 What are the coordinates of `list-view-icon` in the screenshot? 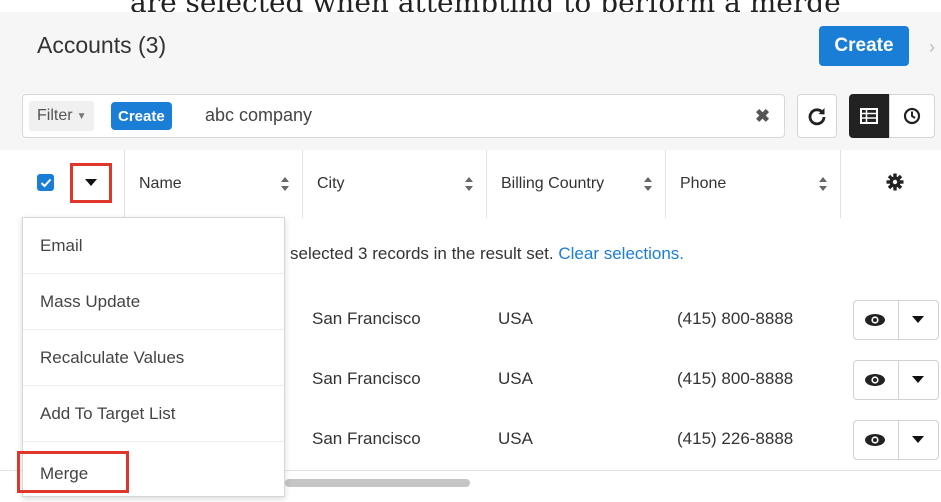 It's located at (869, 116).